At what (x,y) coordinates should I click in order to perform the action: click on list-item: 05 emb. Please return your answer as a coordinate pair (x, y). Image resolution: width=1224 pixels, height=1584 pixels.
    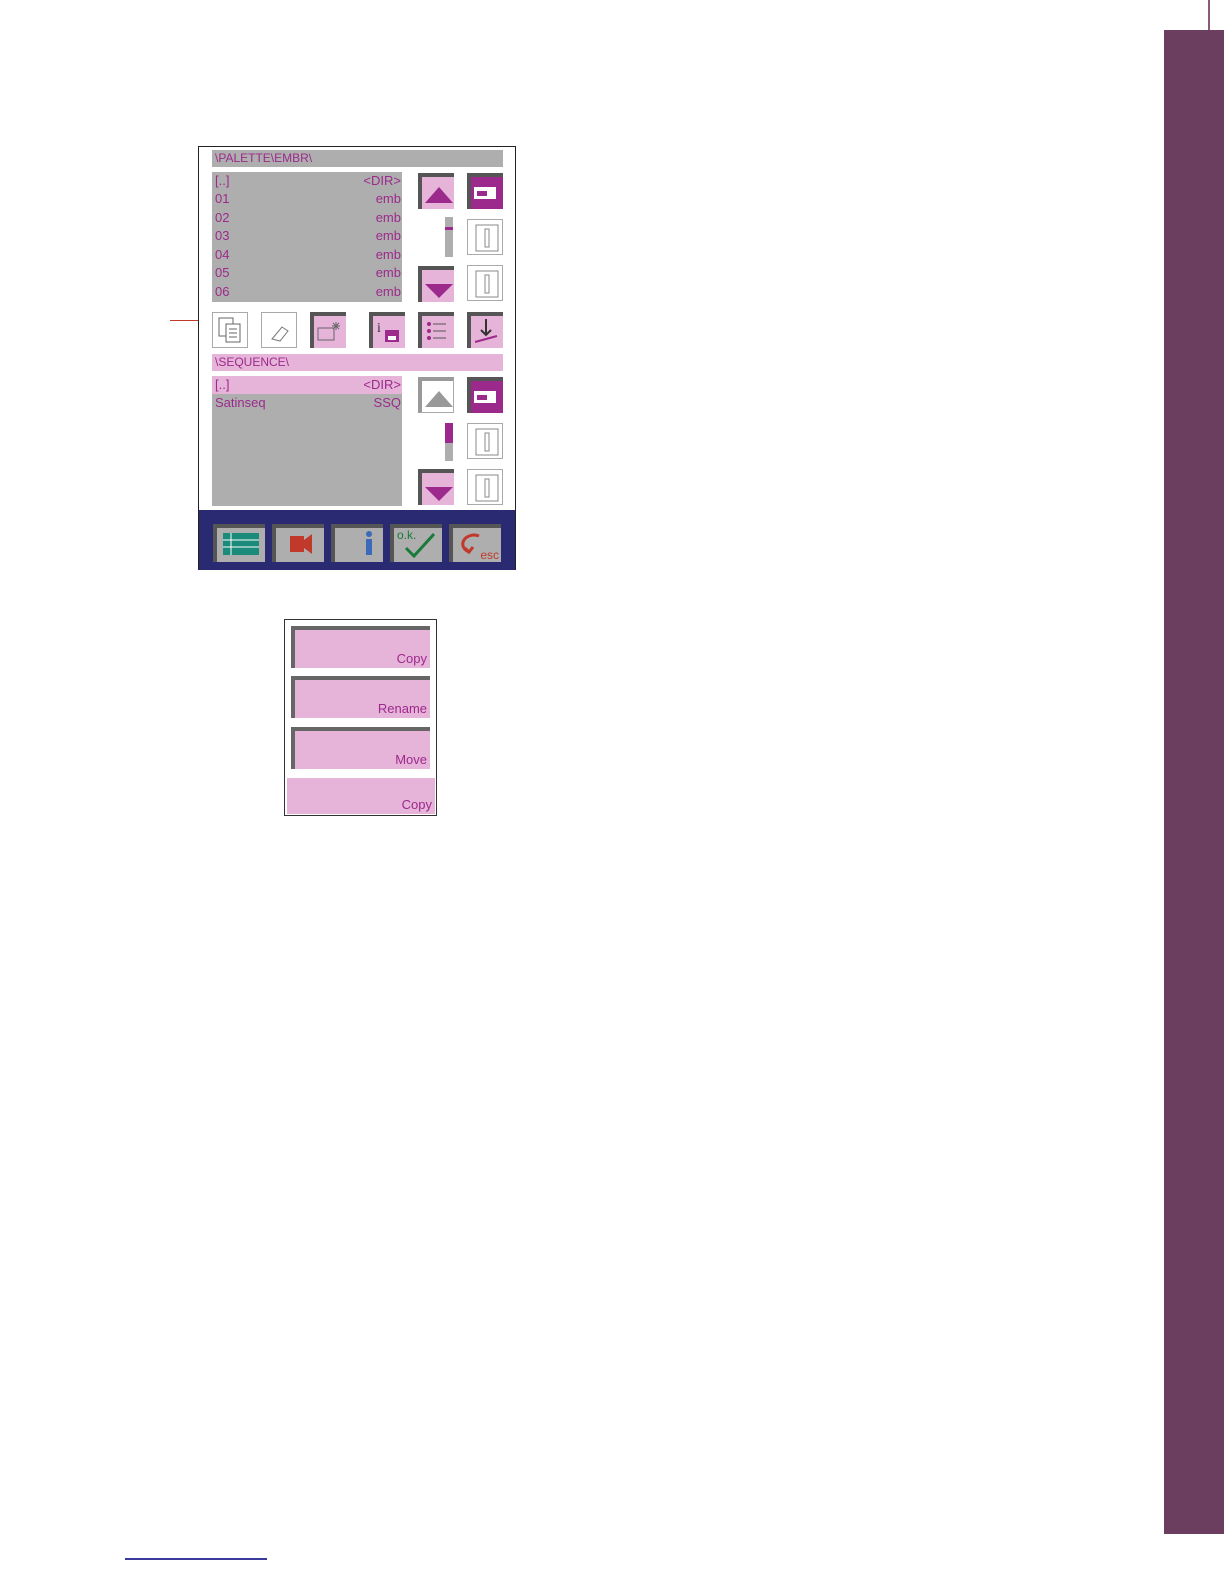
    Looking at the image, I should click on (307, 273).